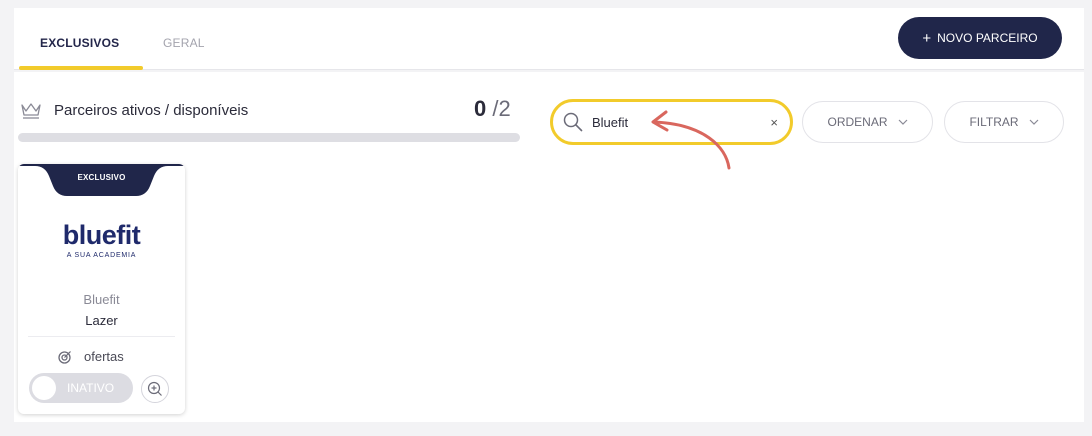 The image size is (1092, 436). What do you see at coordinates (480, 108) in the screenshot?
I see `active-count: 0` at bounding box center [480, 108].